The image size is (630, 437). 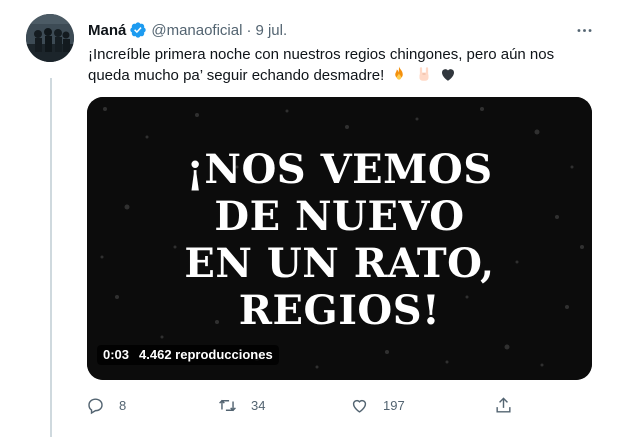 I want to click on retweet-count: 34, so click(x=258, y=405).